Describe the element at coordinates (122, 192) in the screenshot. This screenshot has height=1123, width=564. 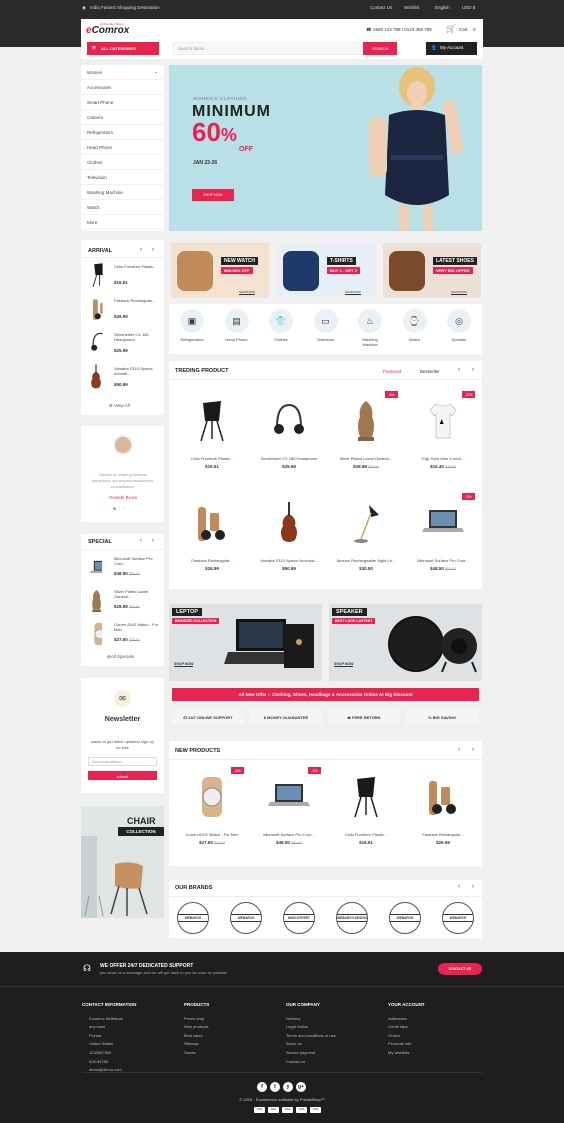
I see `sidebar-item: Washing Machine` at that location.